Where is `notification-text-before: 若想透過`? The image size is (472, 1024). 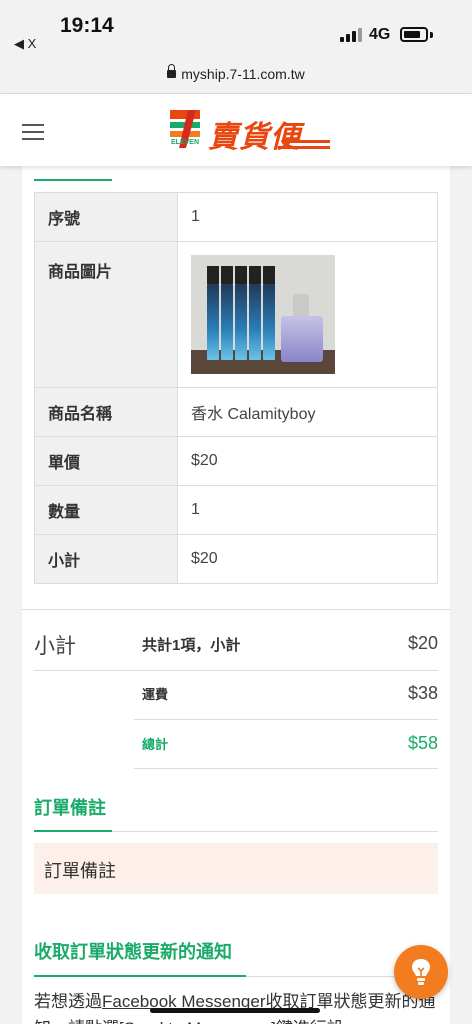
notification-text-before: 若想透過 is located at coordinates (68, 1001).